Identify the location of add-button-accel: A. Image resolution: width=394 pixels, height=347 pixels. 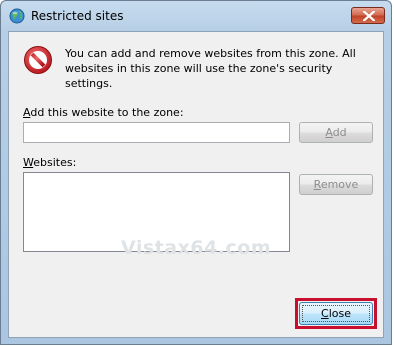
(329, 132).